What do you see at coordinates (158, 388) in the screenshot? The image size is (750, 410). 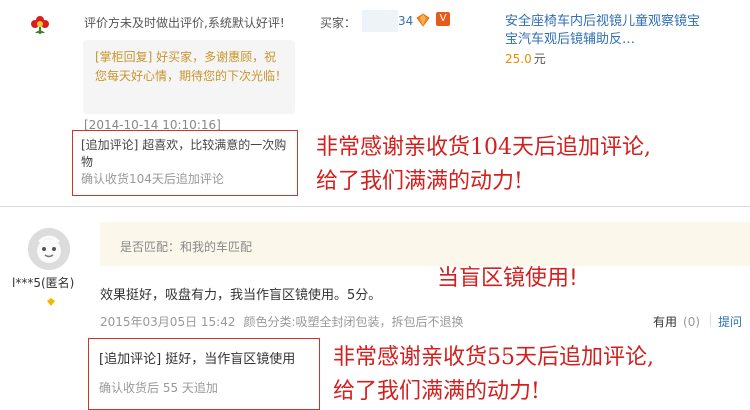 I see `followup-confirm: 确认收货后 55 天追加` at bounding box center [158, 388].